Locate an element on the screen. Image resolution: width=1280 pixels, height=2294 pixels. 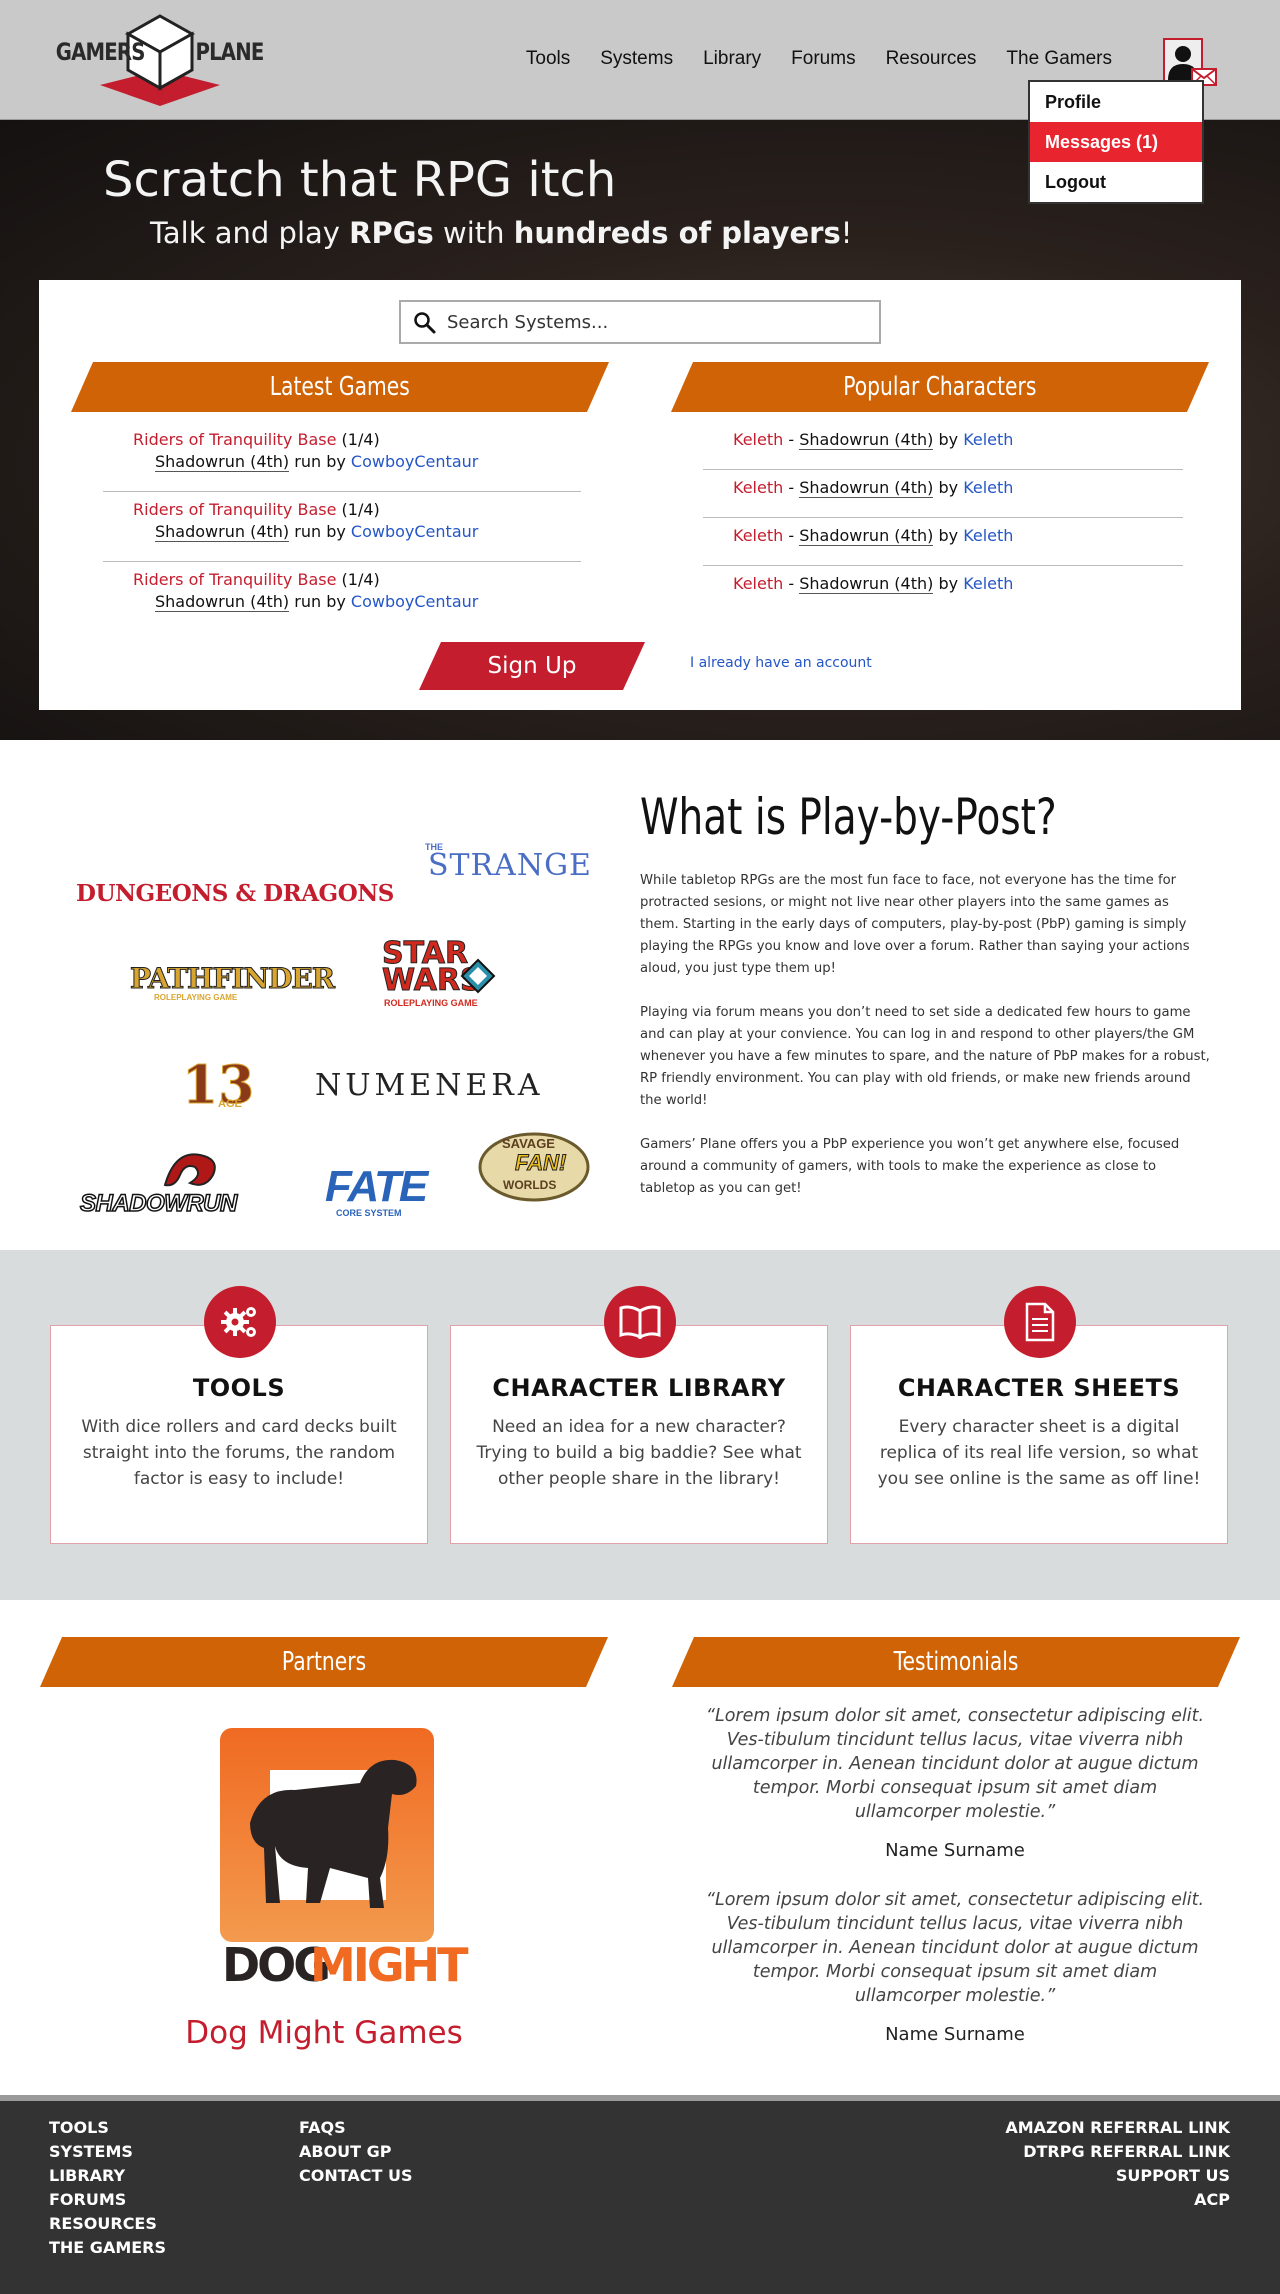
feature-title: CHARACTER SHEETS is located at coordinates (1039, 1388).